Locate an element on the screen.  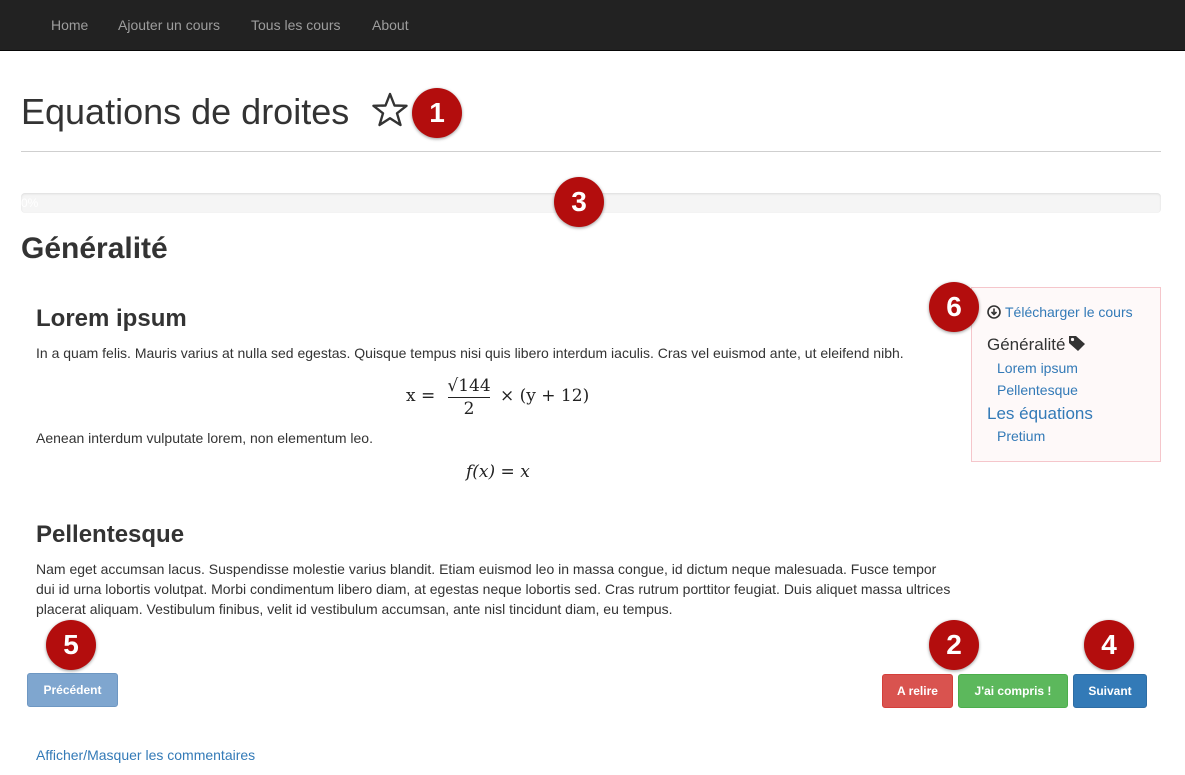
nav-home: Home is located at coordinates (69, 25).